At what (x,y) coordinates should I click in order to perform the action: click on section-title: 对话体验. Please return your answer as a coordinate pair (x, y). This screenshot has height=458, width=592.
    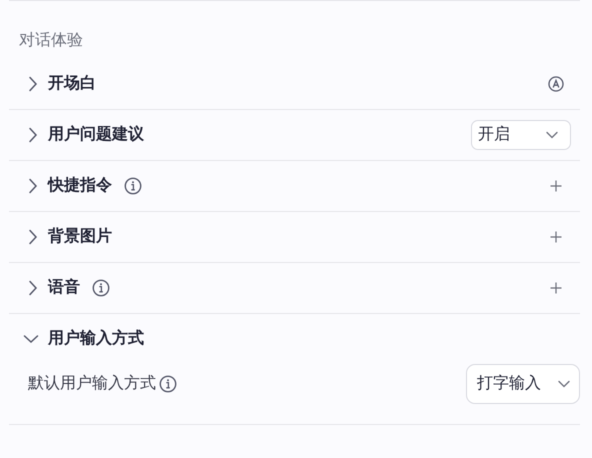
    Looking at the image, I should click on (51, 40).